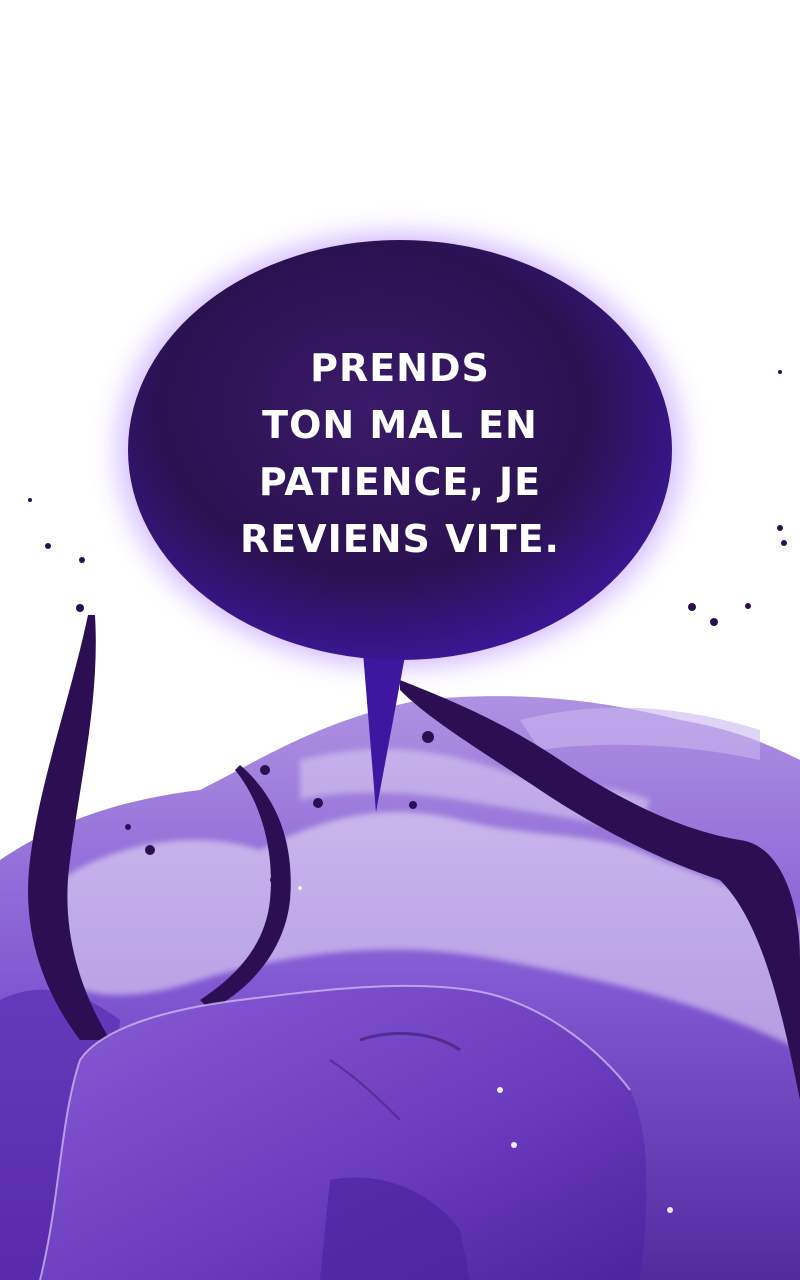 Image resolution: width=800 pixels, height=1280 pixels. I want to click on bubble-line-2: TON MAL EN, so click(400, 425).